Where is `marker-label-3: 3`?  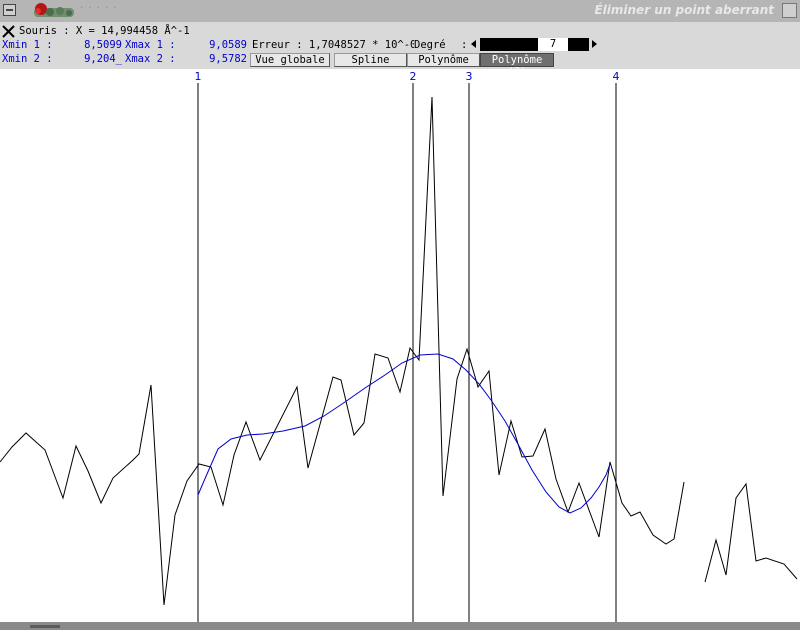 marker-label-3: 3 is located at coordinates (469, 76).